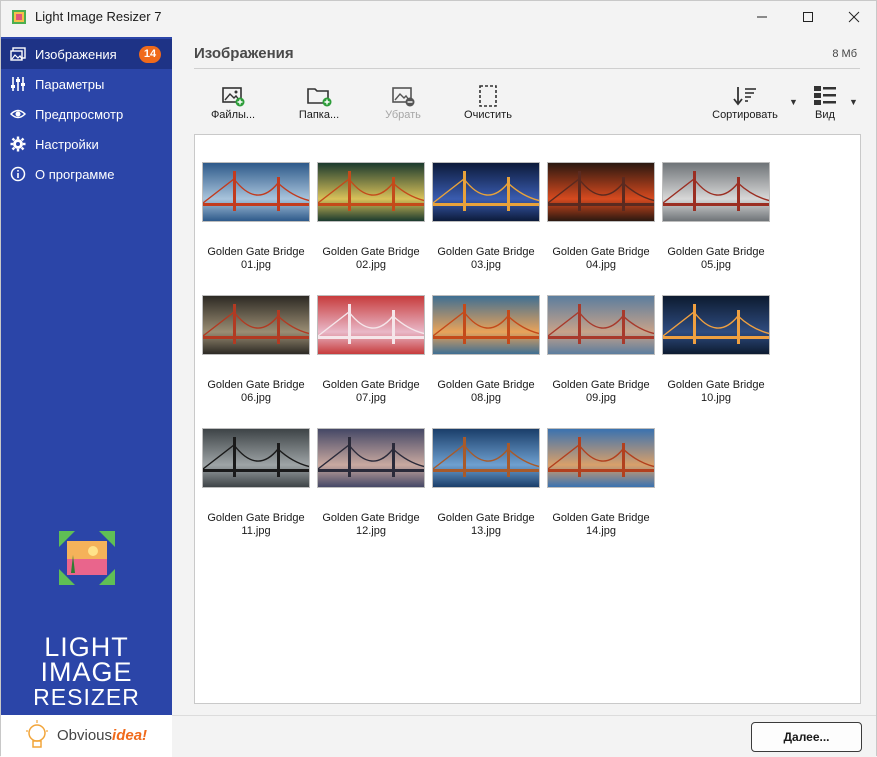 This screenshot has height=757, width=877. Describe the element at coordinates (371, 531) in the screenshot. I see `caption-line-2: 12.jpg` at that location.